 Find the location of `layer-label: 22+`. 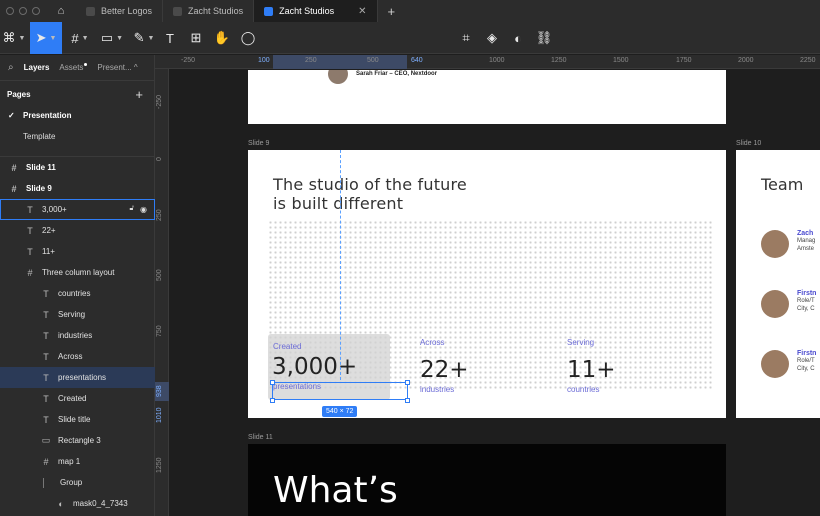

layer-label: 22+ is located at coordinates (49, 230).